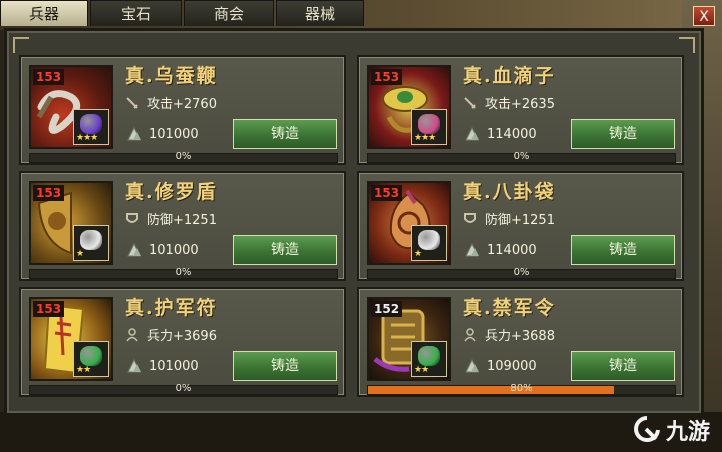 This screenshot has height=452, width=722. Describe the element at coordinates (421, 370) in the screenshot. I see `star-rating: ★★` at that location.